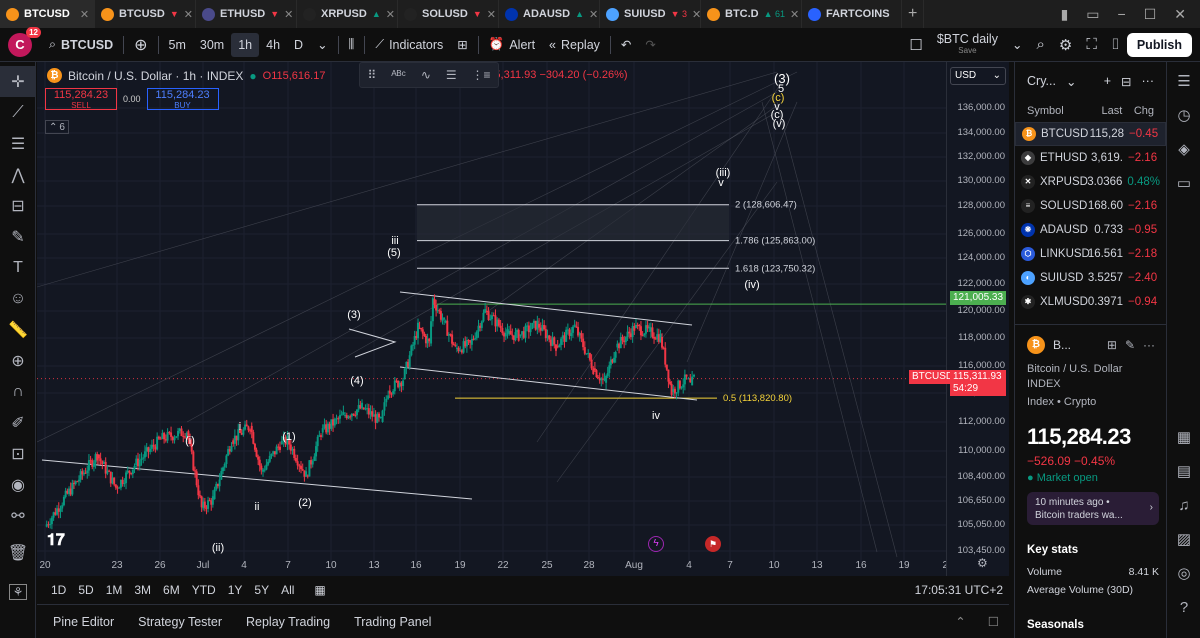  I want to click on calculator-button: ▦, so click(1183, 437).